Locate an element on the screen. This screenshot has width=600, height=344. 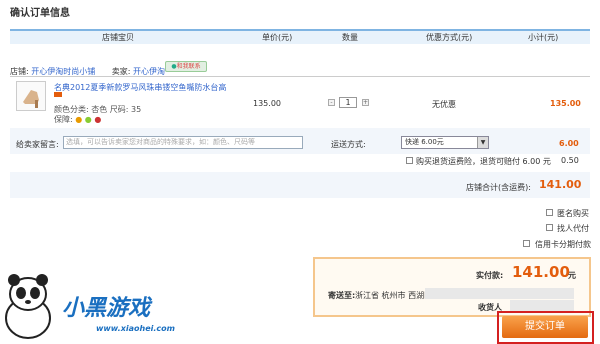
authentic-icon: ● is located at coordinates (97, 119).